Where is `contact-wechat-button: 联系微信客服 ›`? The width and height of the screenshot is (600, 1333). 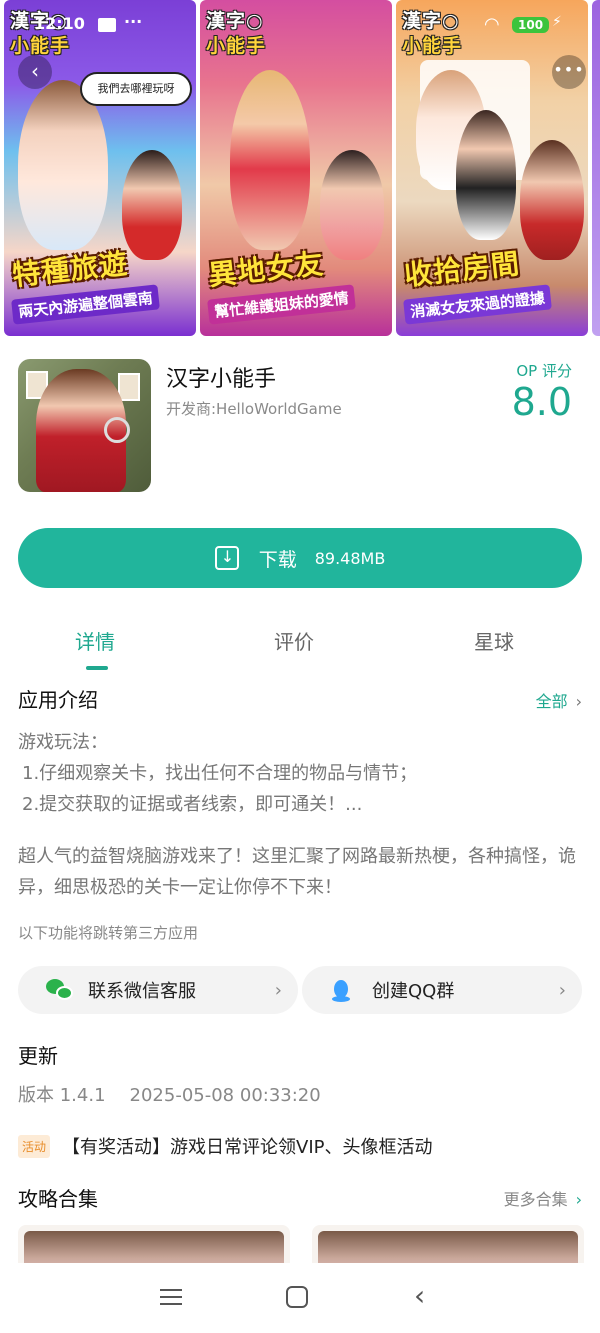
contact-wechat-button: 联系微信客服 › is located at coordinates (158, 990).